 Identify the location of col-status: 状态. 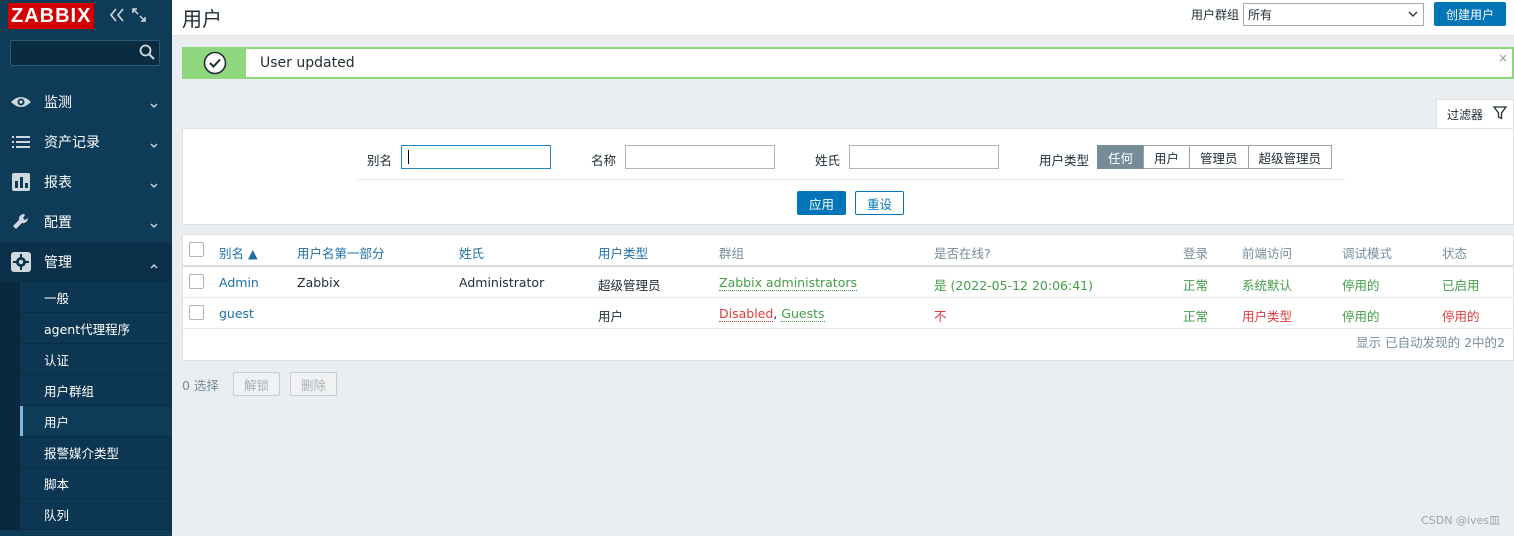
(1455, 253).